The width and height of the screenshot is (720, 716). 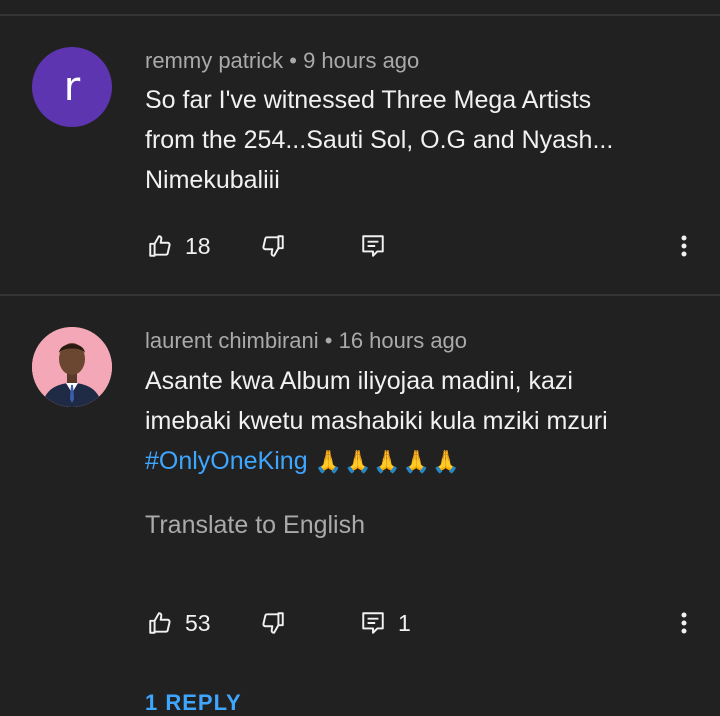 What do you see at coordinates (193, 703) in the screenshot?
I see `view-replies-link: 1 REPLY` at bounding box center [193, 703].